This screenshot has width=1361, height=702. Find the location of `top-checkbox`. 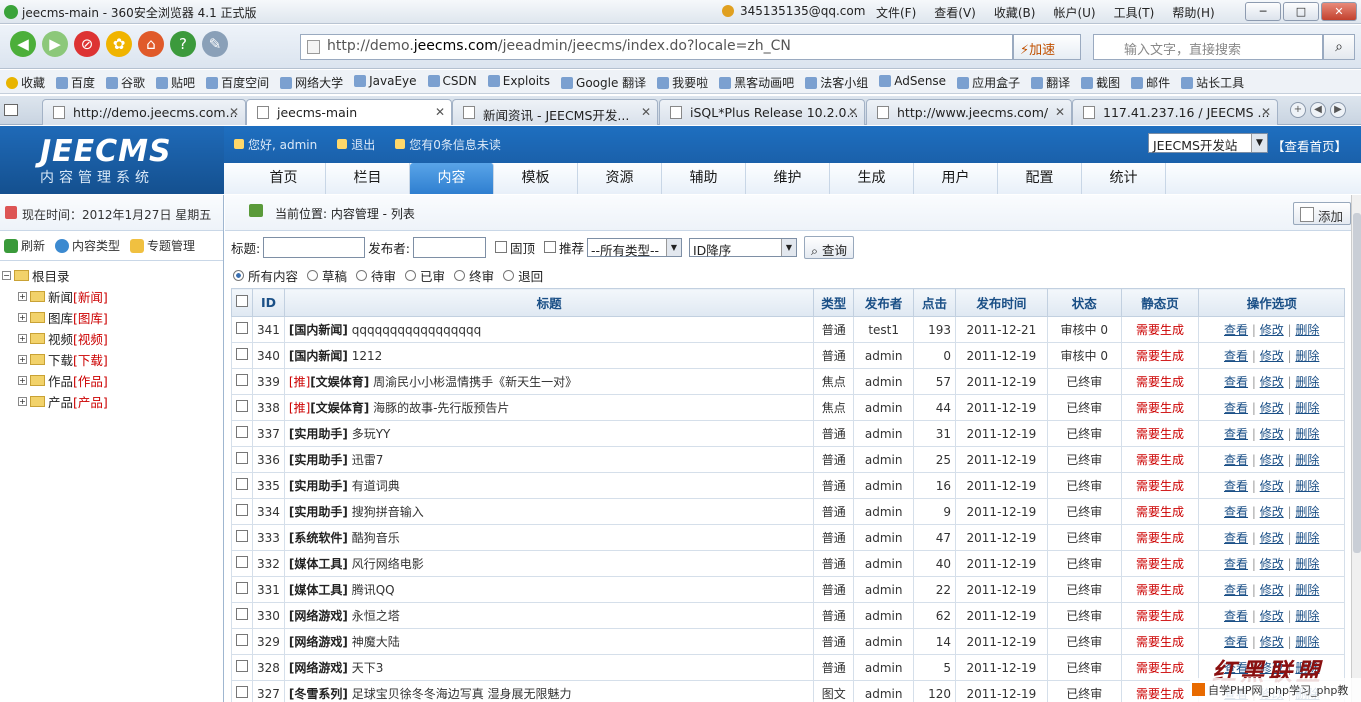

top-checkbox is located at coordinates (500, 247).